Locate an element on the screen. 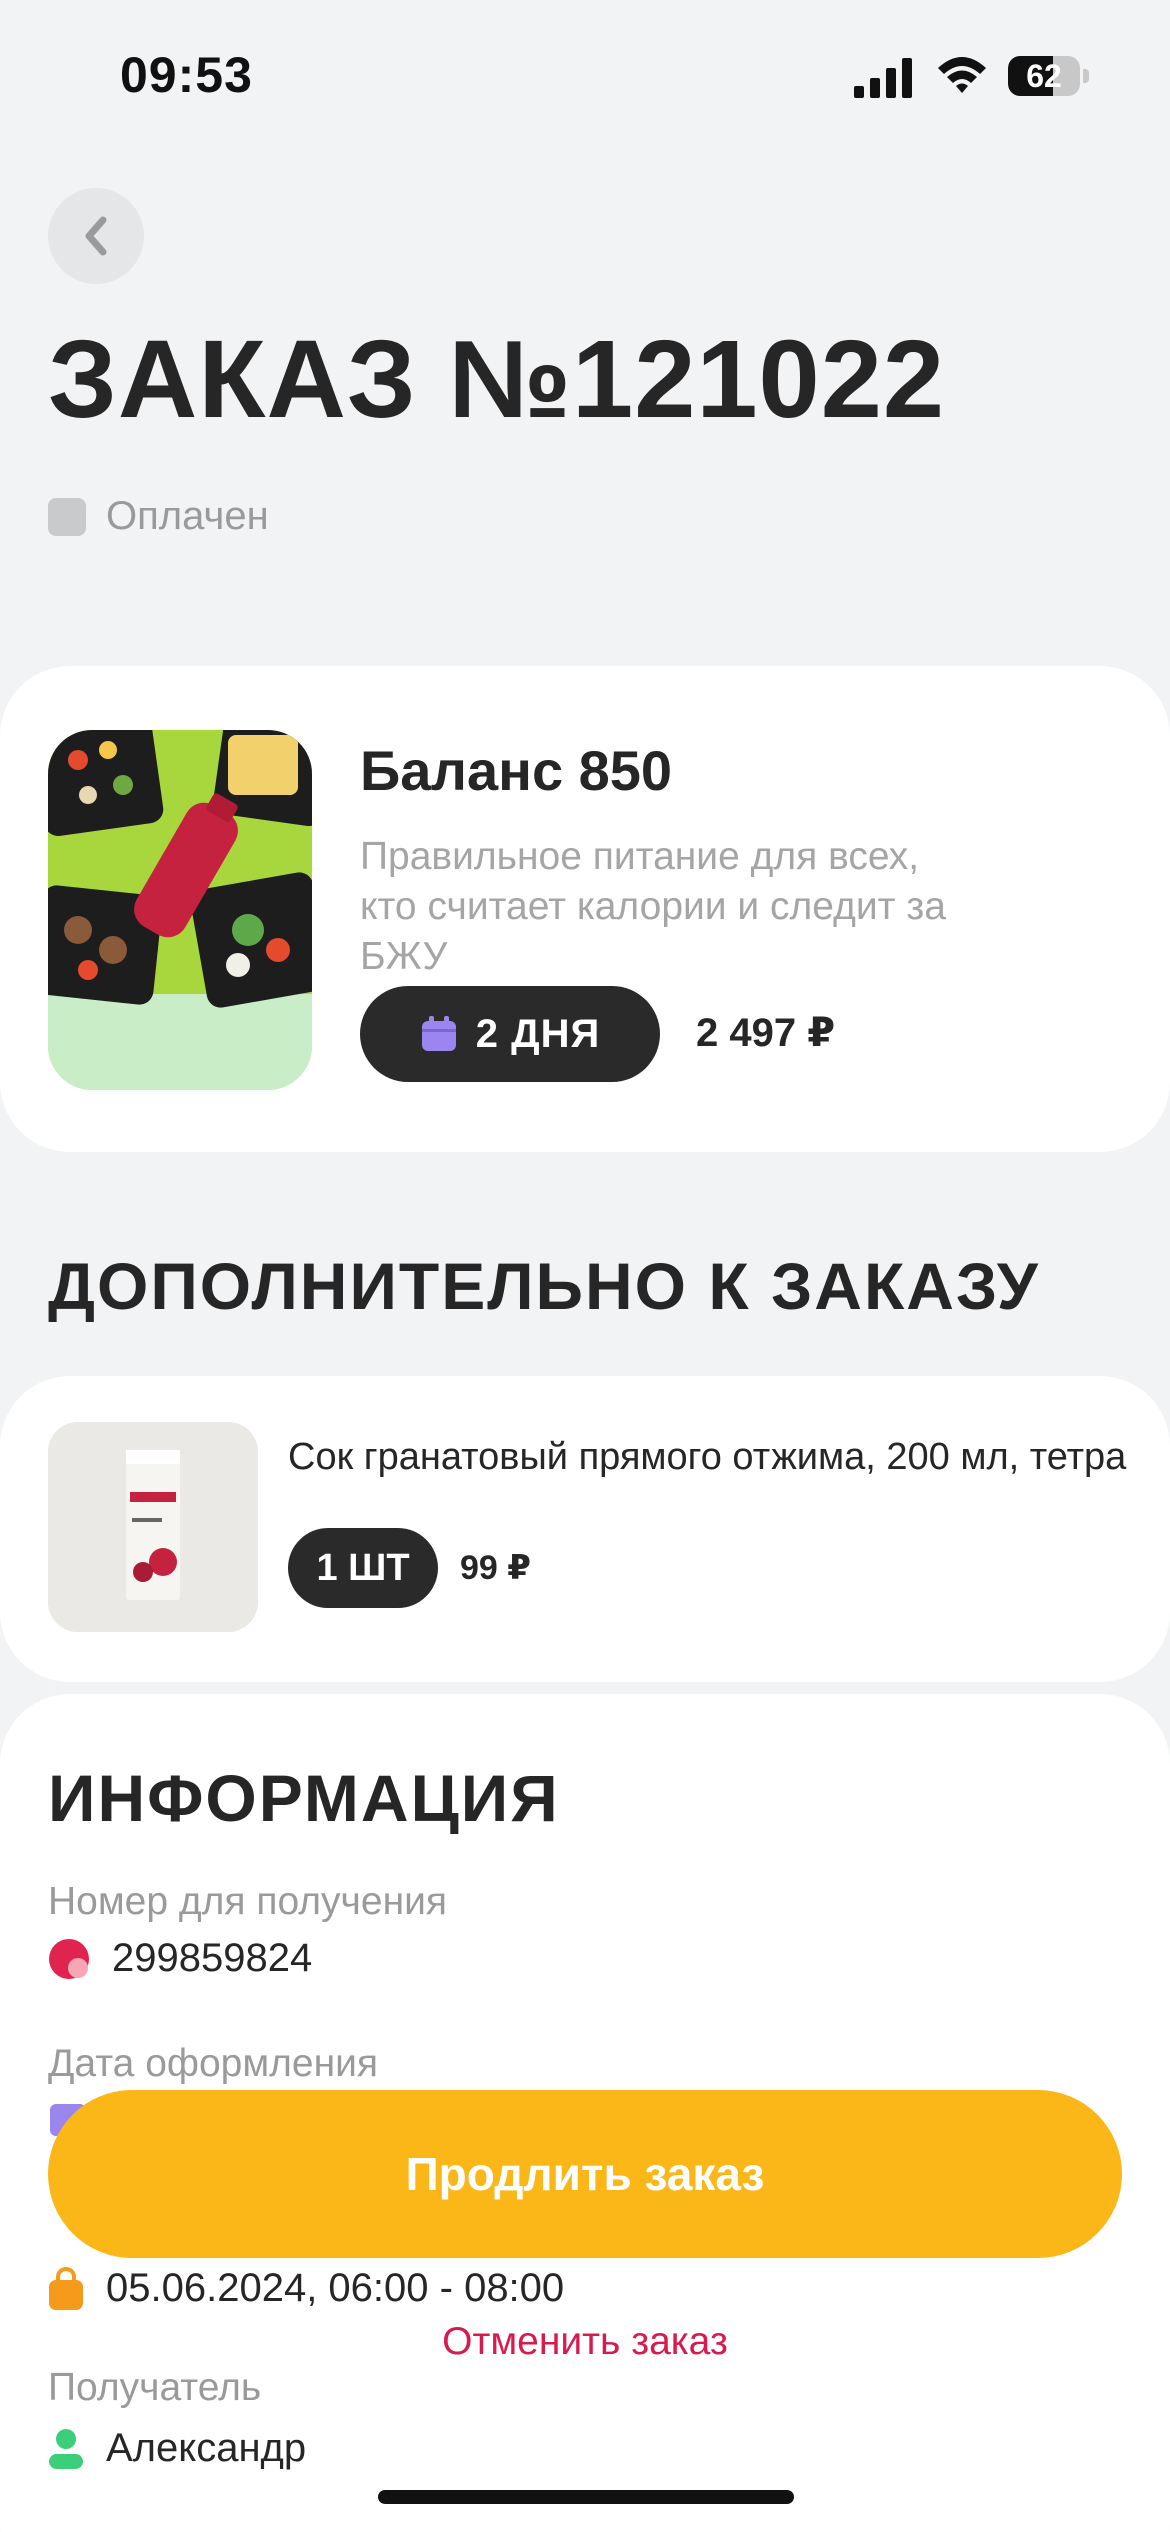 The width and height of the screenshot is (1170, 2532). status-badge: Оплачен is located at coordinates (187, 516).